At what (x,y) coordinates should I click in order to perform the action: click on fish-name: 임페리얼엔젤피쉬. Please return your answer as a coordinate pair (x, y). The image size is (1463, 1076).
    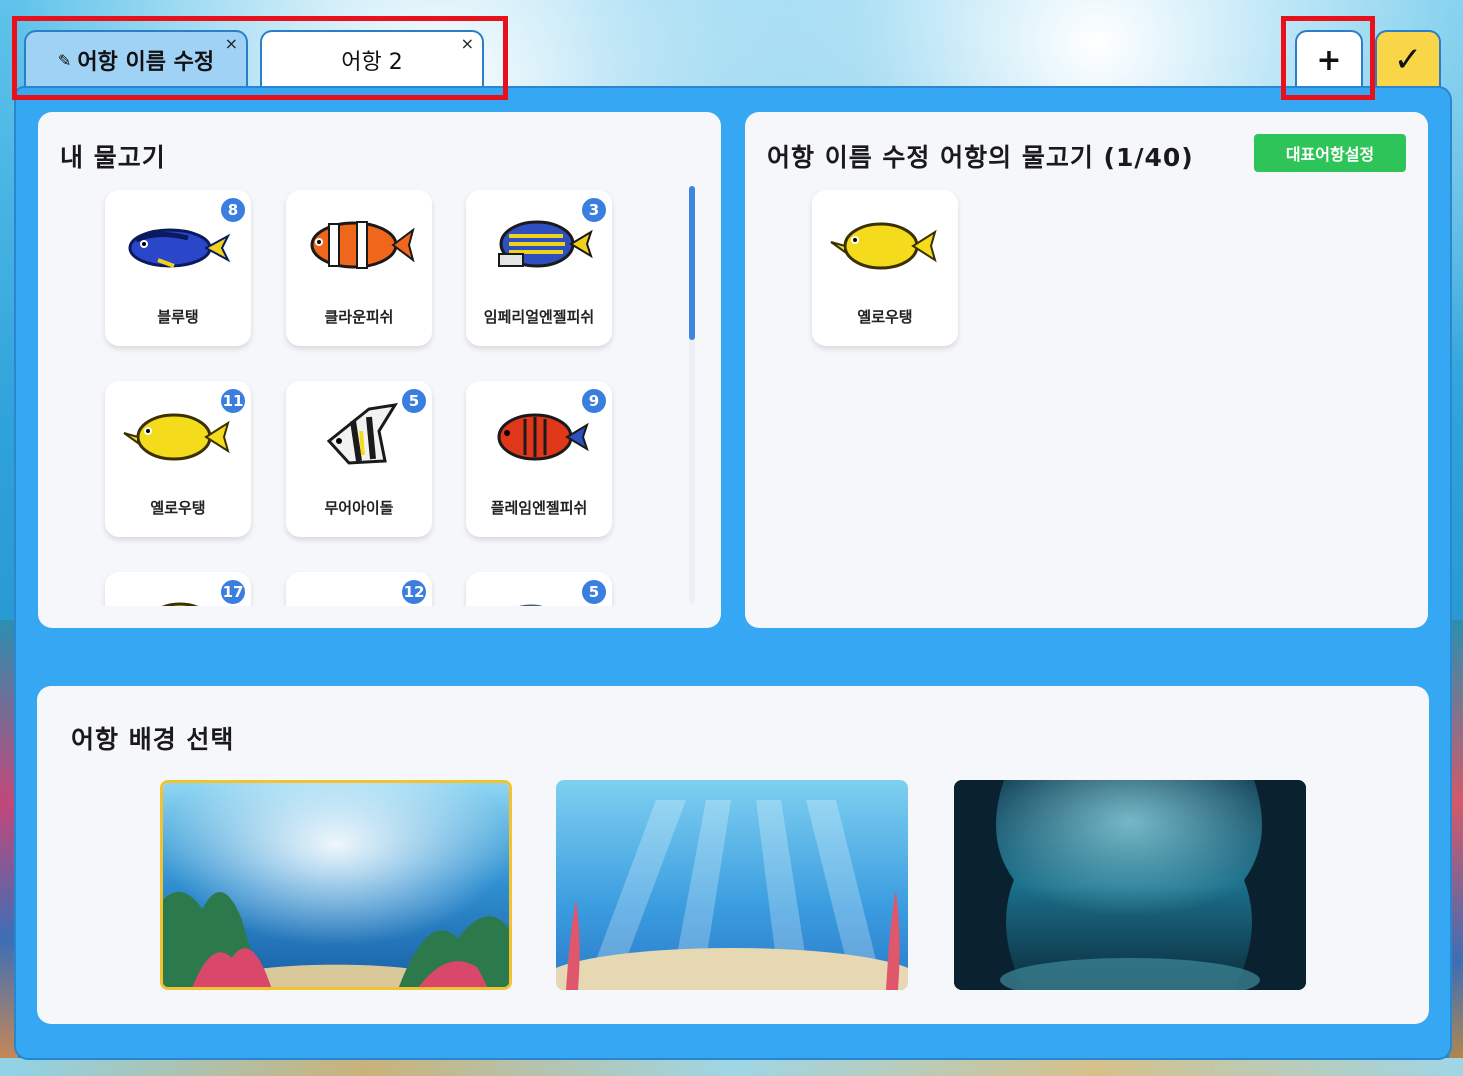
    Looking at the image, I should click on (539, 317).